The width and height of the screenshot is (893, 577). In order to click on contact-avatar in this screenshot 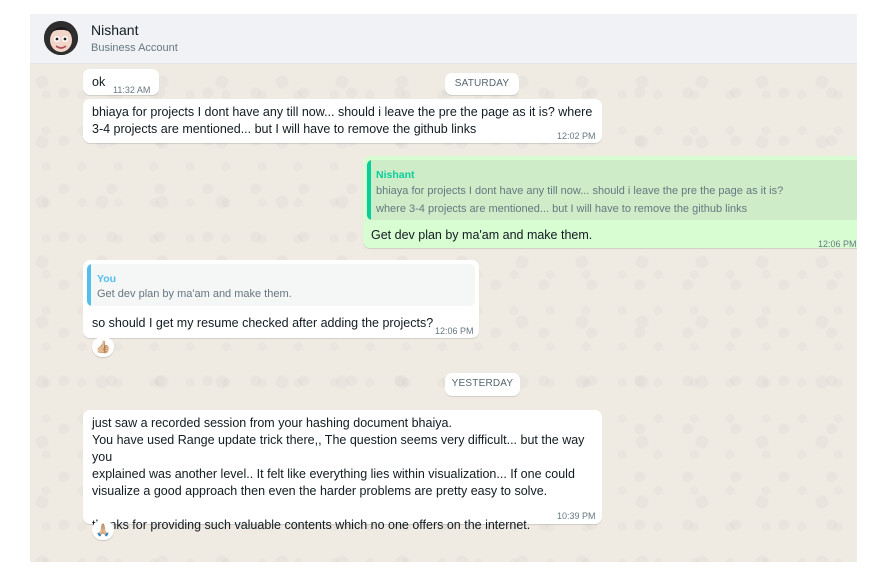, I will do `click(61, 38)`.